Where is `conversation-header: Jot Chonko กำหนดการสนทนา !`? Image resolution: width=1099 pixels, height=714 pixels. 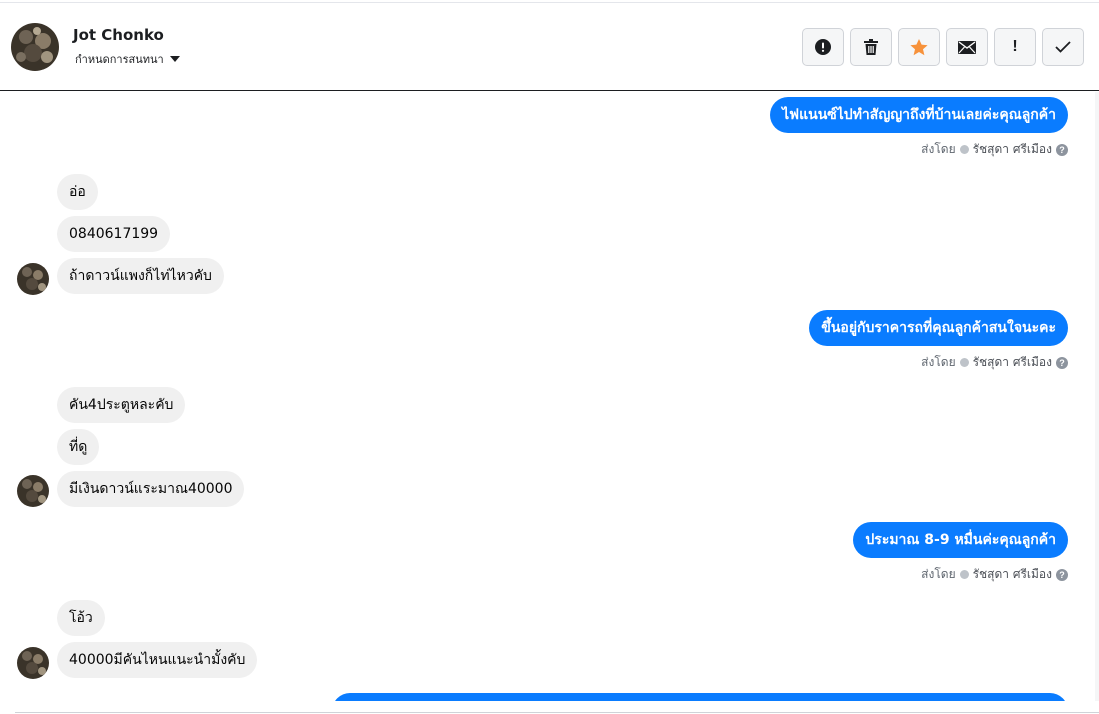 conversation-header: Jot Chonko กำหนดการสนทนา ! is located at coordinates (549, 47).